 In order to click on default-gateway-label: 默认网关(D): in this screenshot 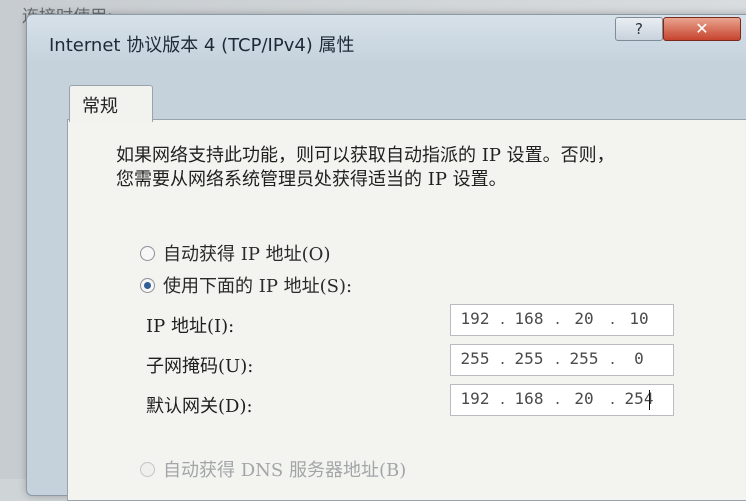, I will do `click(199, 406)`.